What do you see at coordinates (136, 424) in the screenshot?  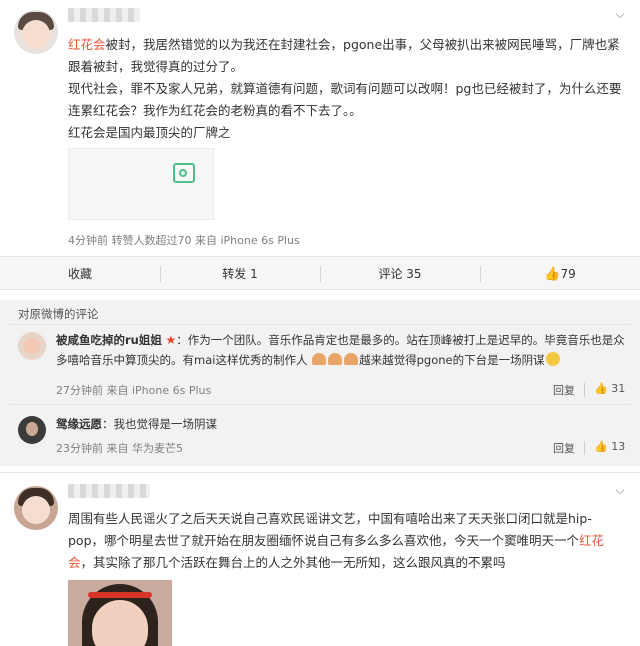 I see `comment-text: 鸳缘远愿：我也觉得是一场阴谋` at bounding box center [136, 424].